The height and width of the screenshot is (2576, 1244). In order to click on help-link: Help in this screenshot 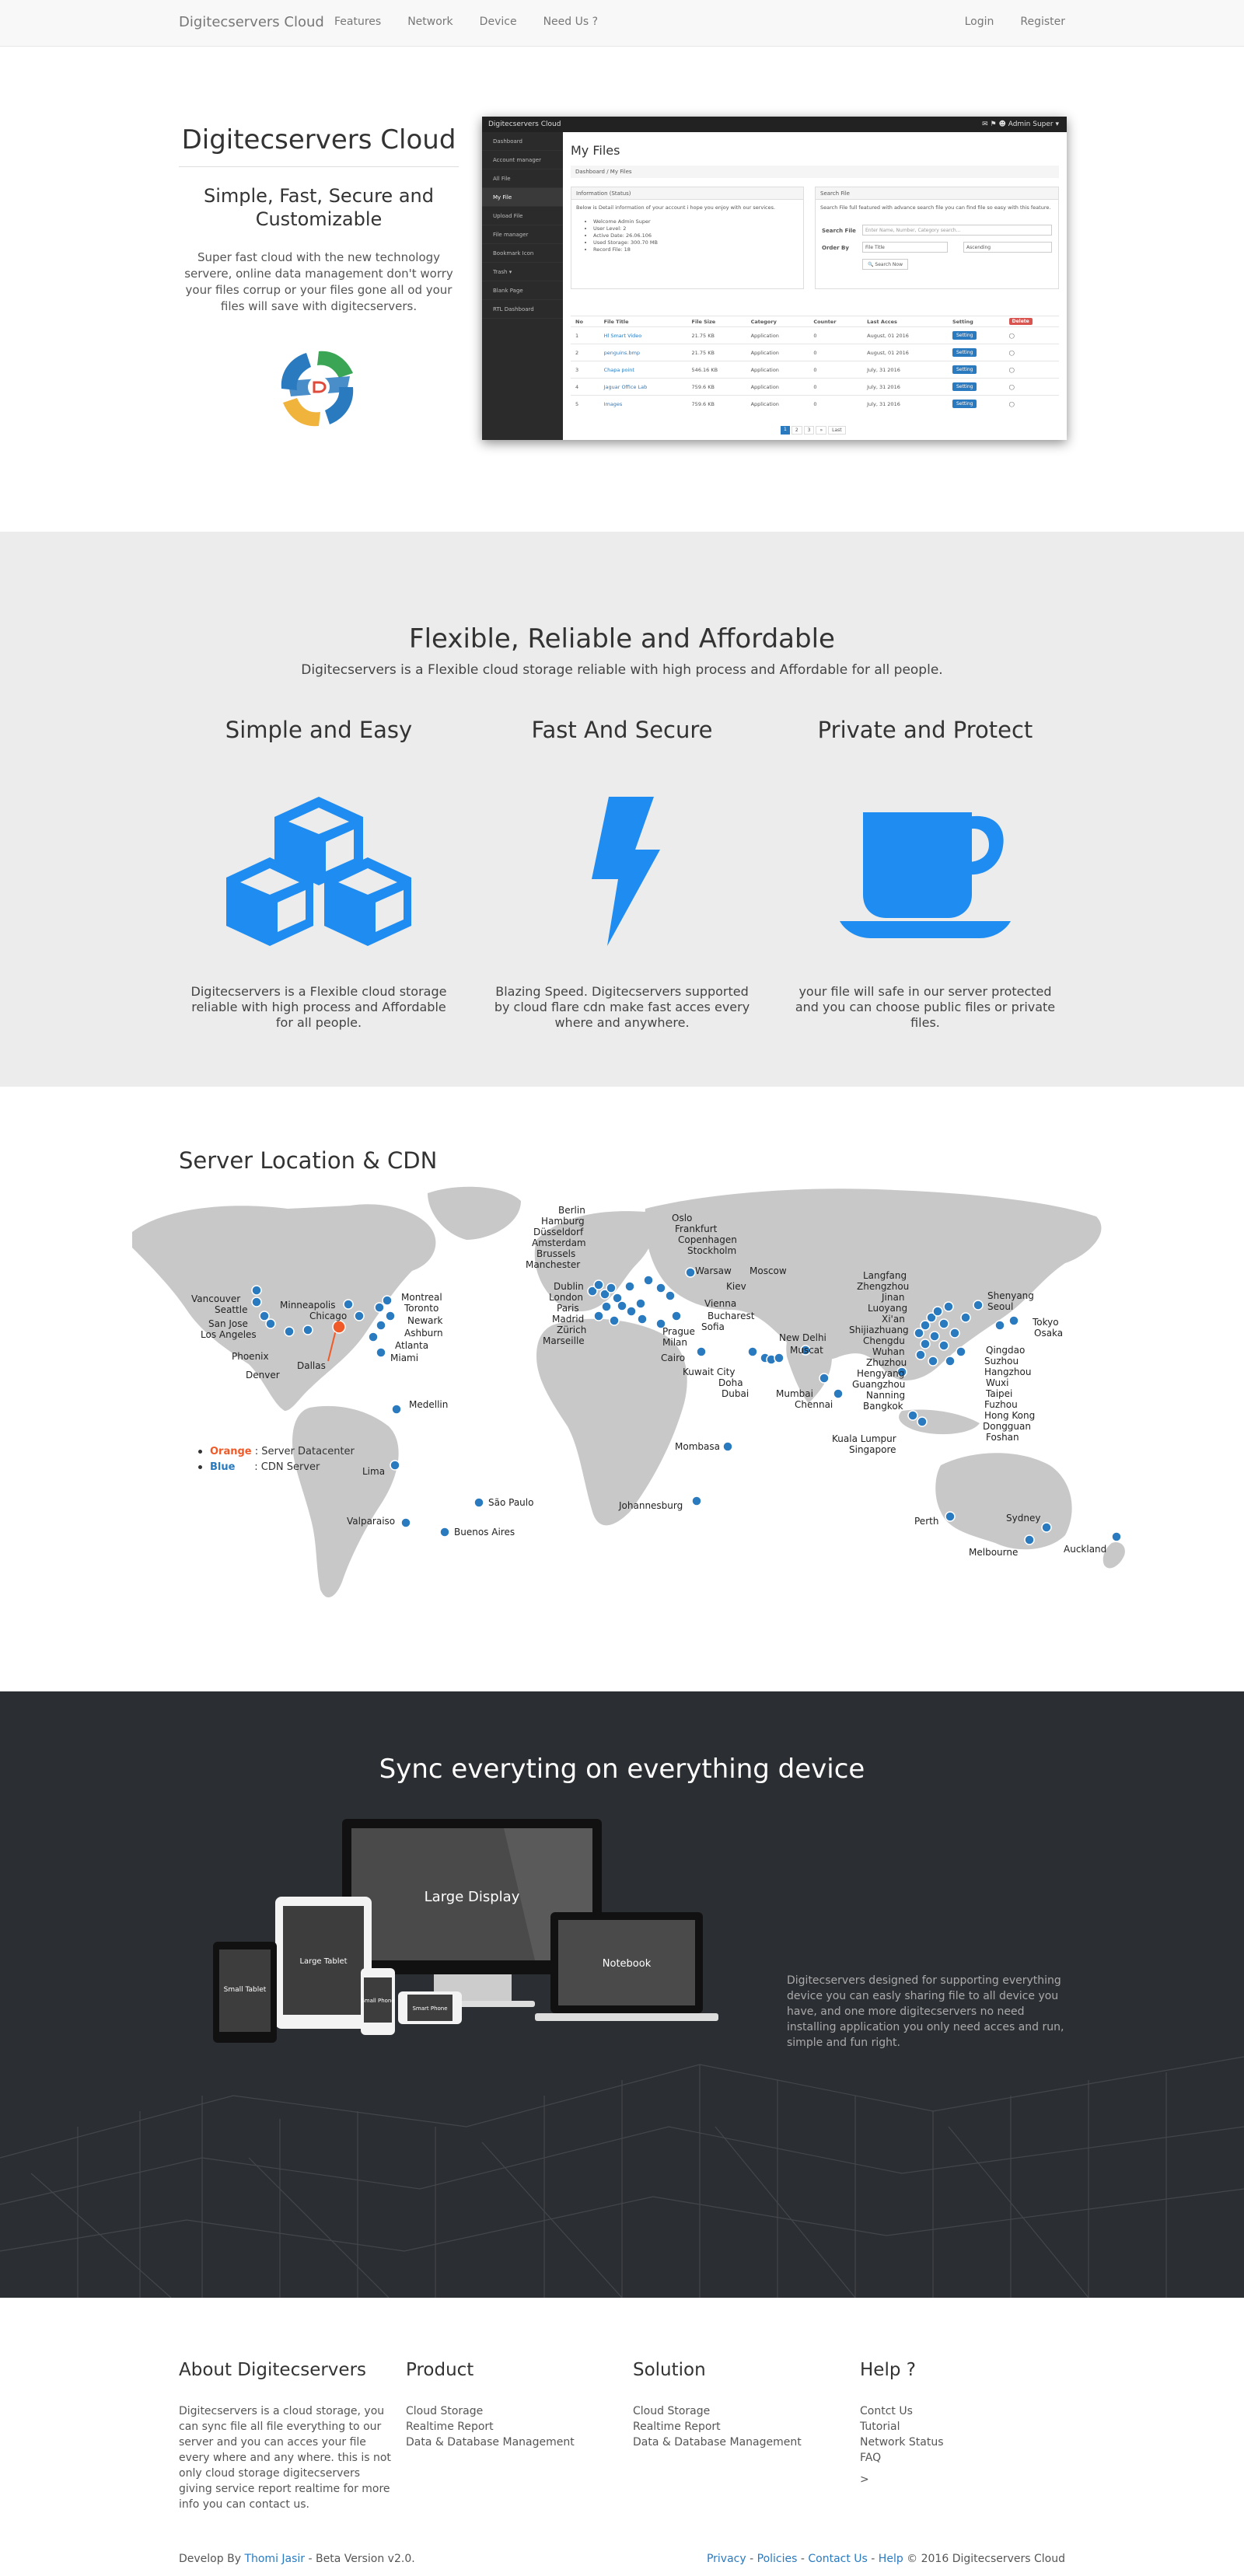, I will do `click(891, 2559)`.